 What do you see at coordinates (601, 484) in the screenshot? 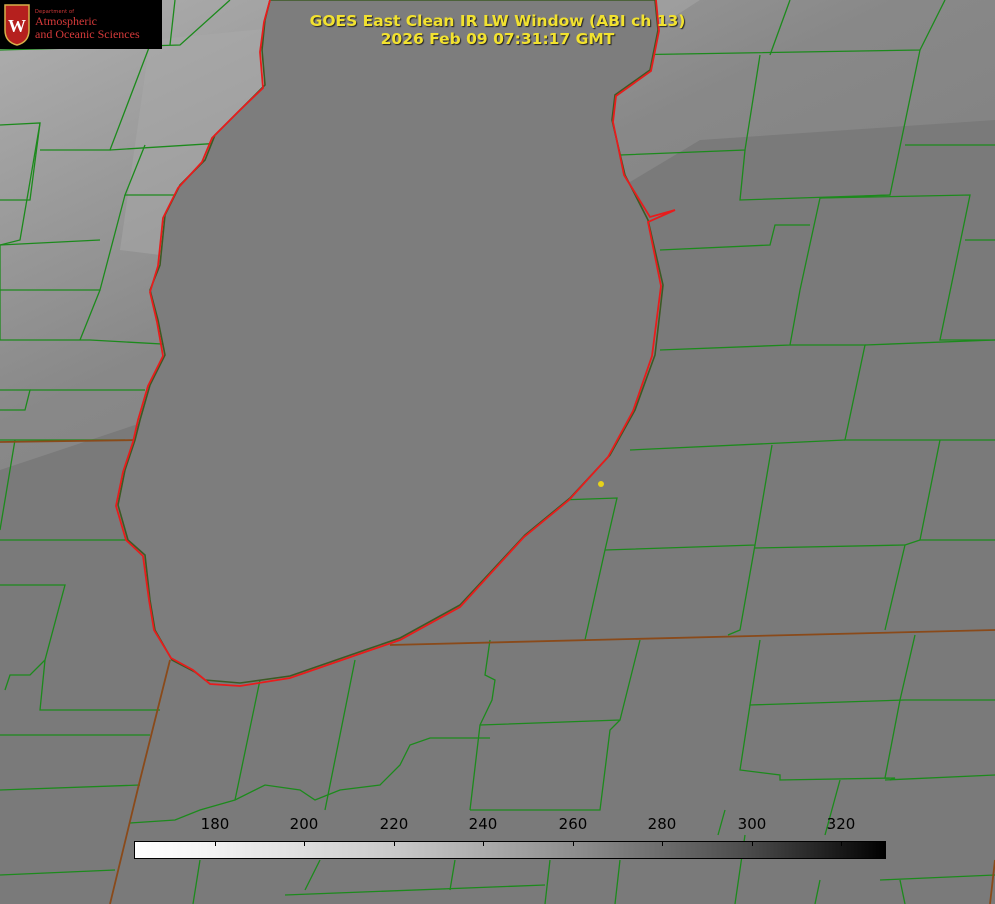
I see `location-marker` at bounding box center [601, 484].